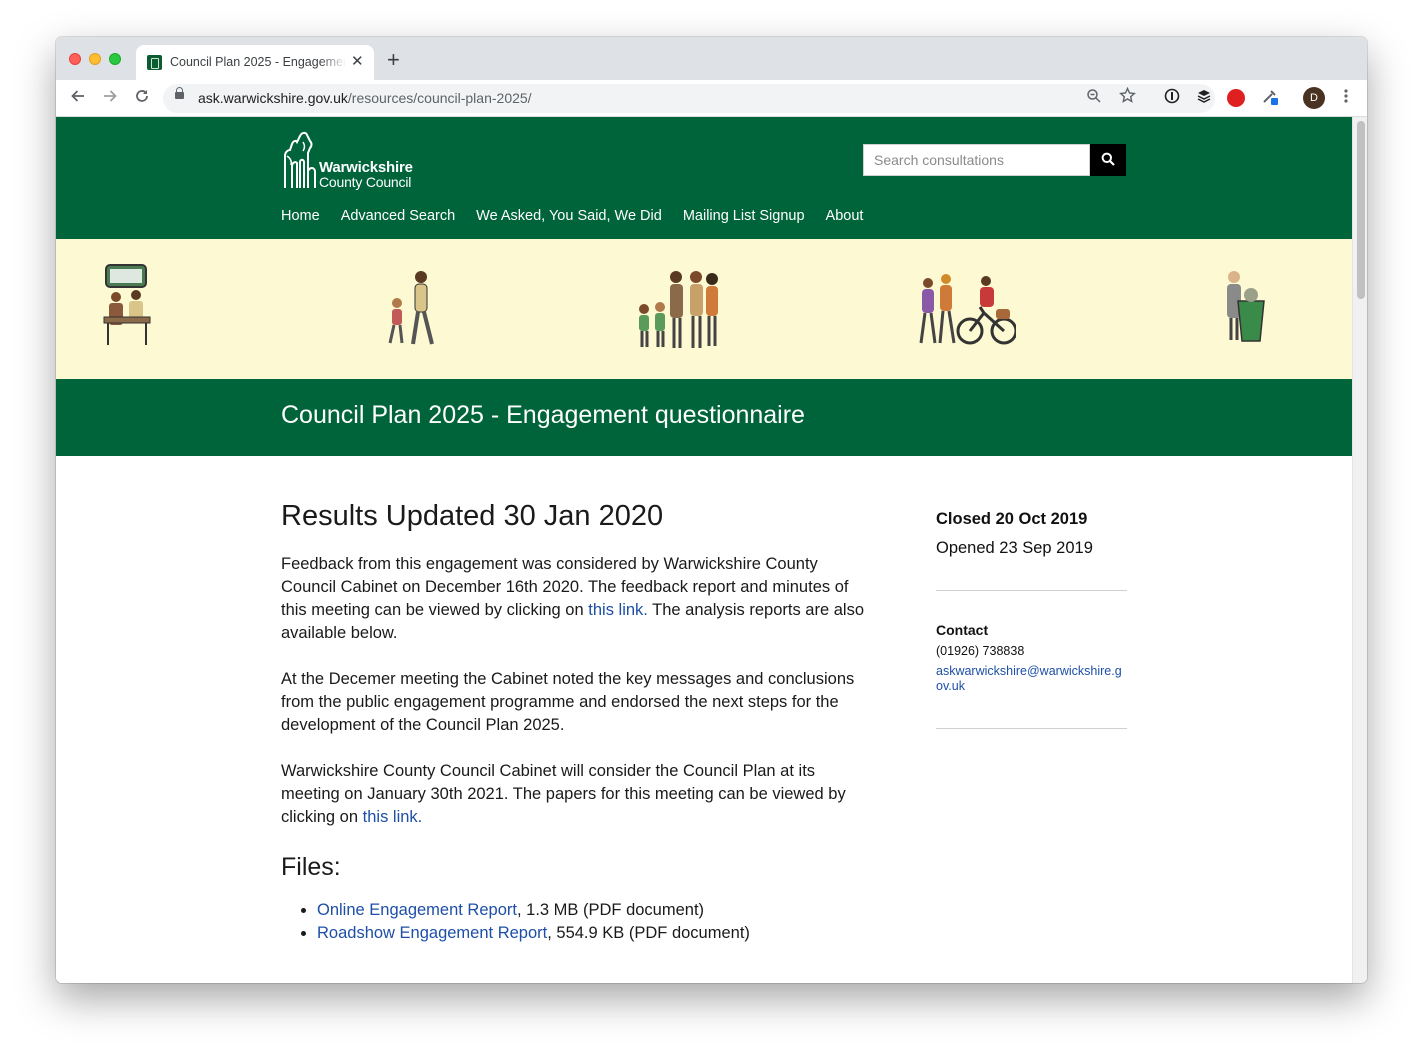  I want to click on tab-close-icon: ✕, so click(357, 62).